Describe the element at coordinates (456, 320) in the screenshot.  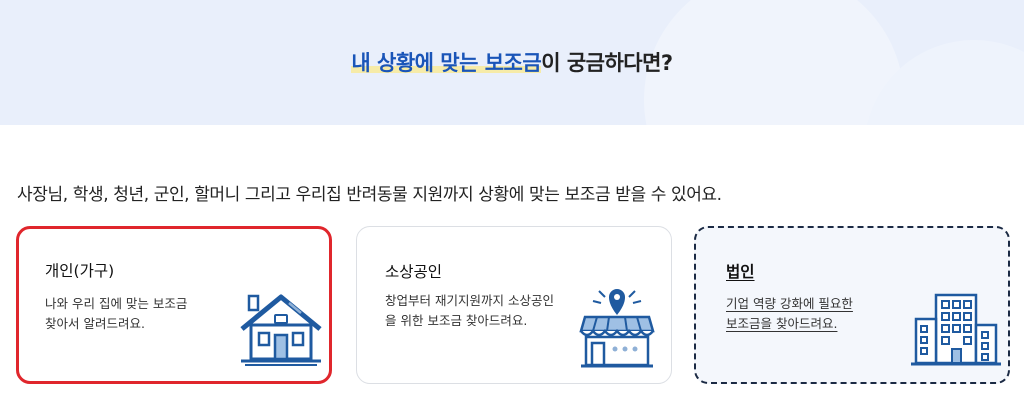
I see `card-description-line: 을 위한 보조금 찾아드려요.` at that location.